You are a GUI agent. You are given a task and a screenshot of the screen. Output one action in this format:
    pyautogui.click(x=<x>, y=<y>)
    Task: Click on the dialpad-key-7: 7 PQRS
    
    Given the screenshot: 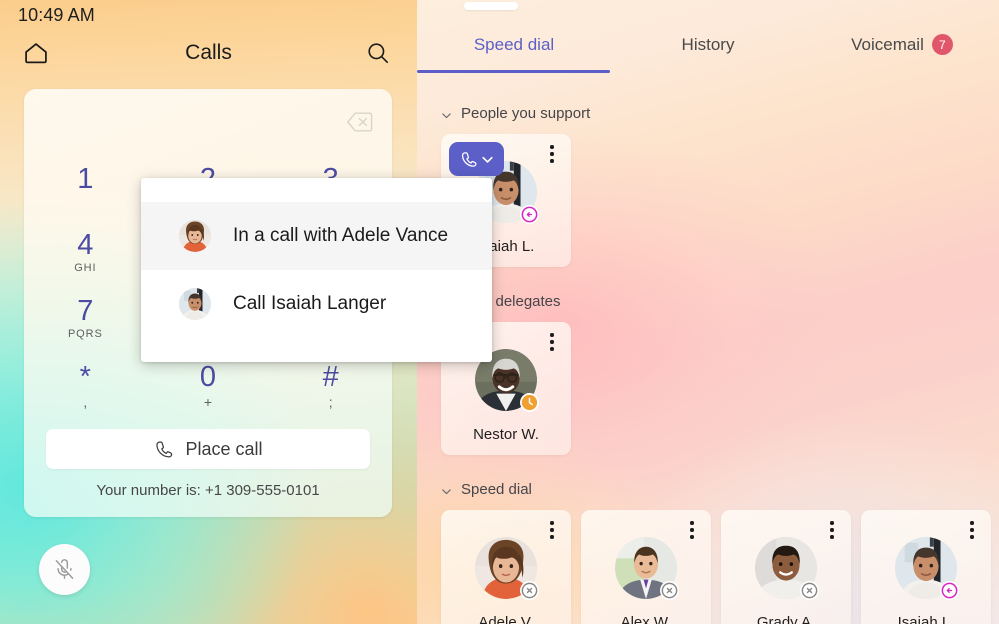 What is the action you would take?
    pyautogui.click(x=85, y=318)
    